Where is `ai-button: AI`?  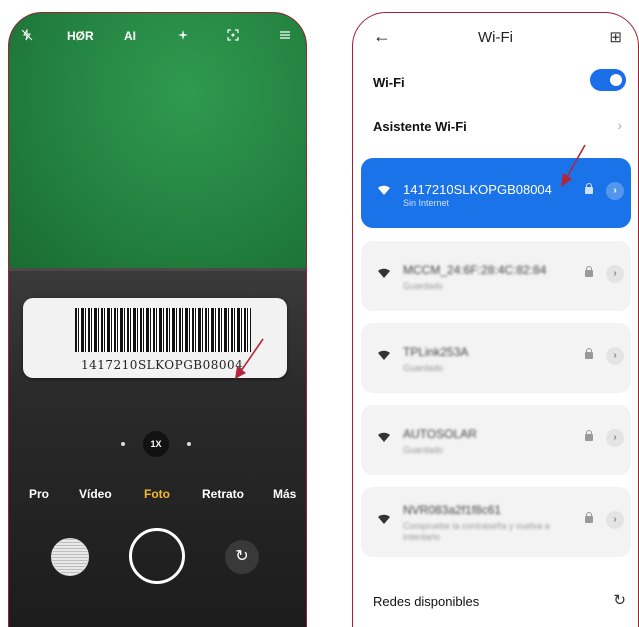 ai-button: AI is located at coordinates (130, 36).